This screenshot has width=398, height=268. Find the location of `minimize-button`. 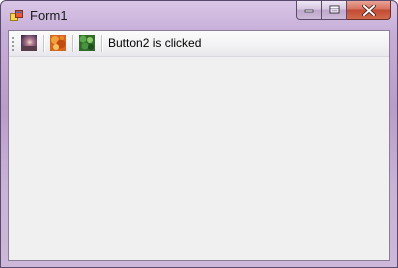

minimize-button is located at coordinates (309, 10).